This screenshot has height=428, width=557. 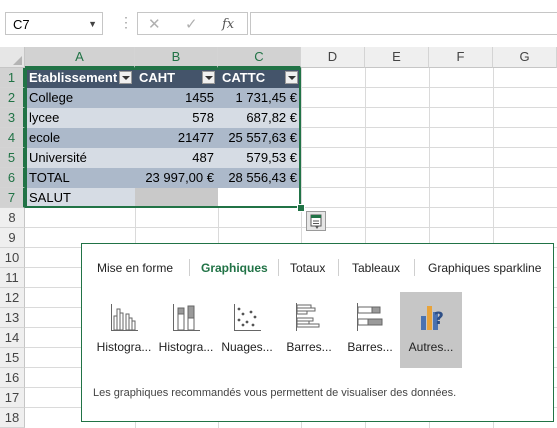 I want to click on table-cell: lycee, so click(x=80, y=118).